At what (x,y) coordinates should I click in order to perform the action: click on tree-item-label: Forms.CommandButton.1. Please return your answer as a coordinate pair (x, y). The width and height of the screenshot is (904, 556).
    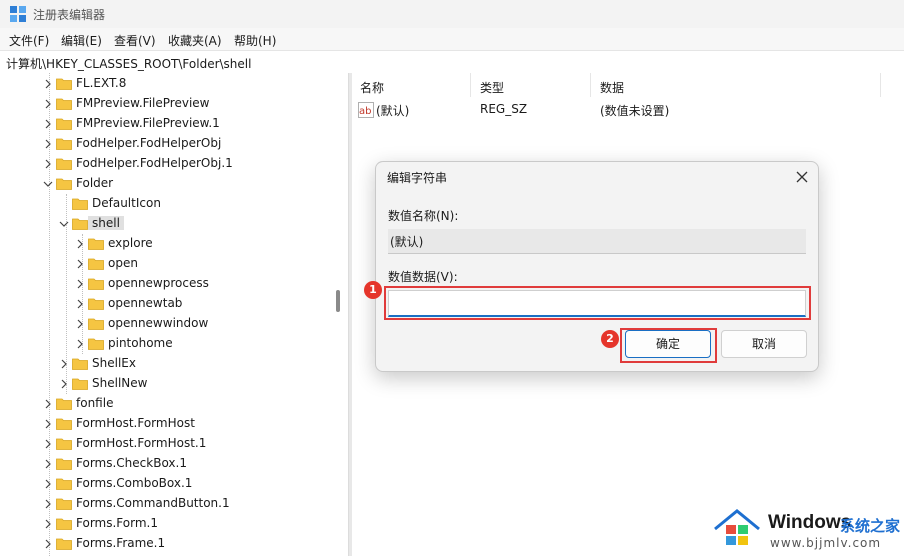
    Looking at the image, I should click on (153, 503).